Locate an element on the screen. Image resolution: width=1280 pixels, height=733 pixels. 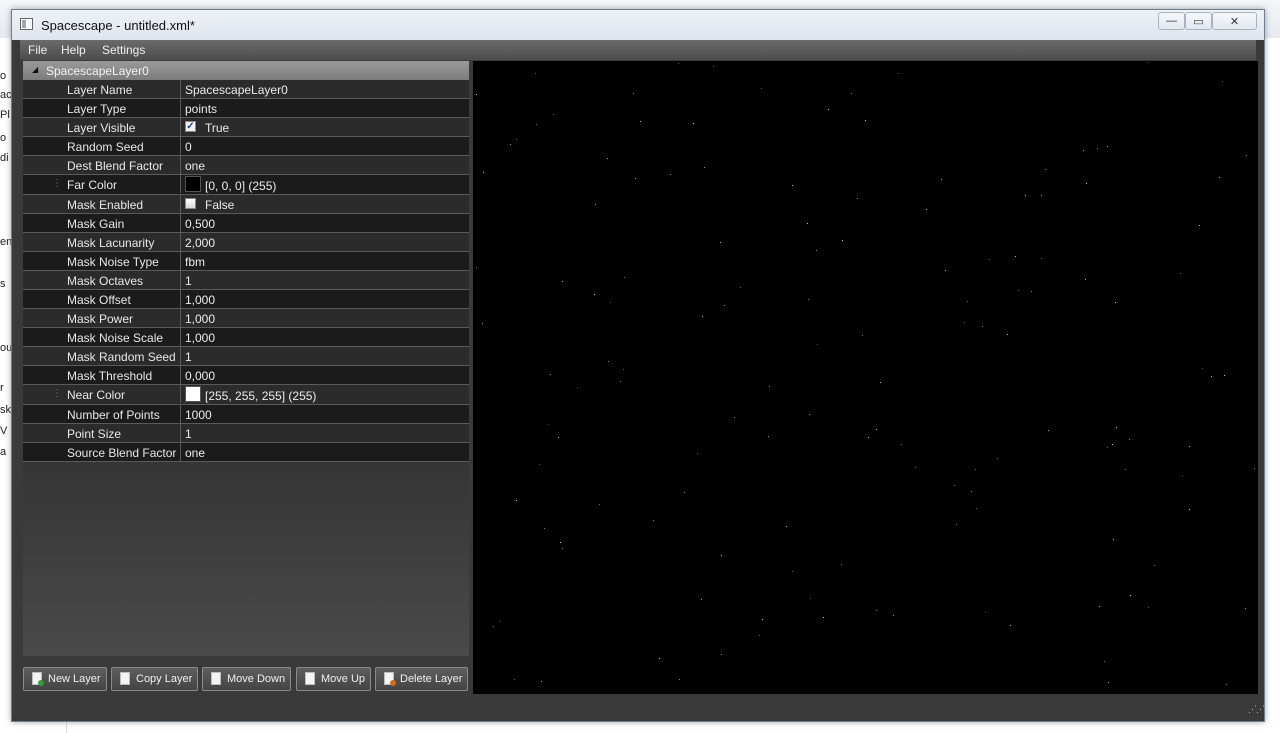
delete-layer-button: Delete Layer is located at coordinates (421, 679).